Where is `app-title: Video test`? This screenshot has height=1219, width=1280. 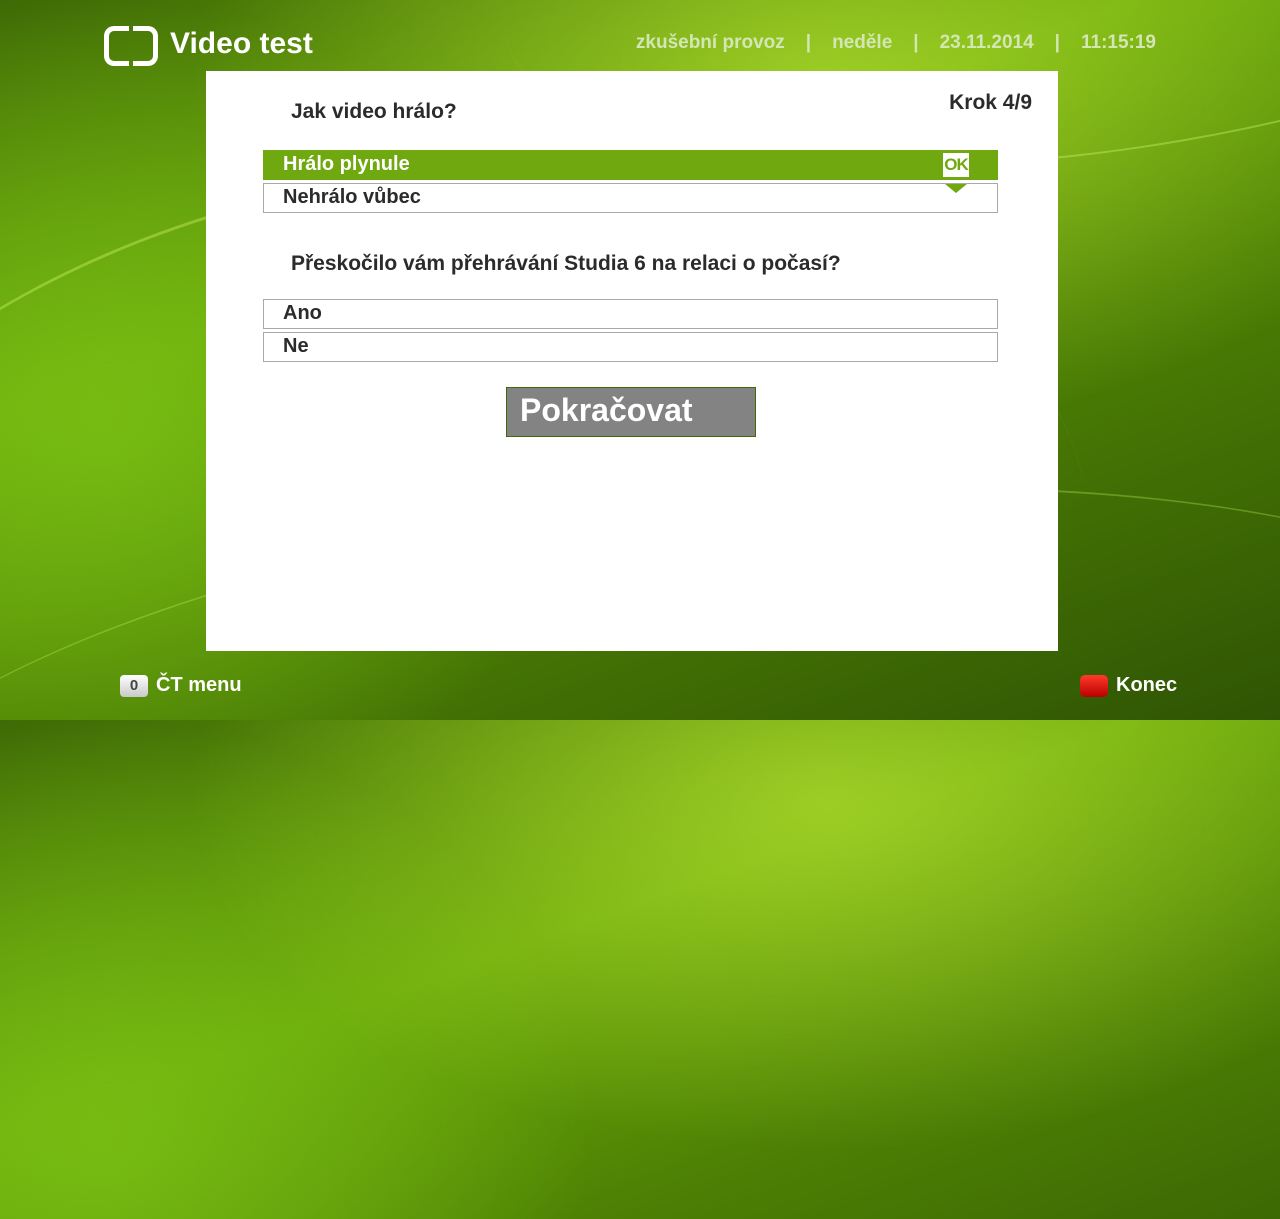
app-title: Video test is located at coordinates (241, 43).